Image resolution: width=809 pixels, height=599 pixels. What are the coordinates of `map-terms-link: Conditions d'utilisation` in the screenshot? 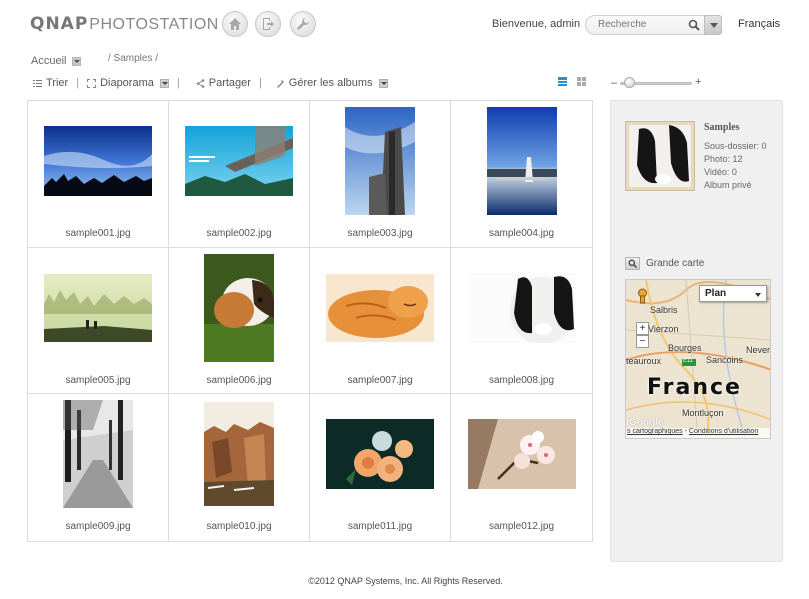 It's located at (723, 431).